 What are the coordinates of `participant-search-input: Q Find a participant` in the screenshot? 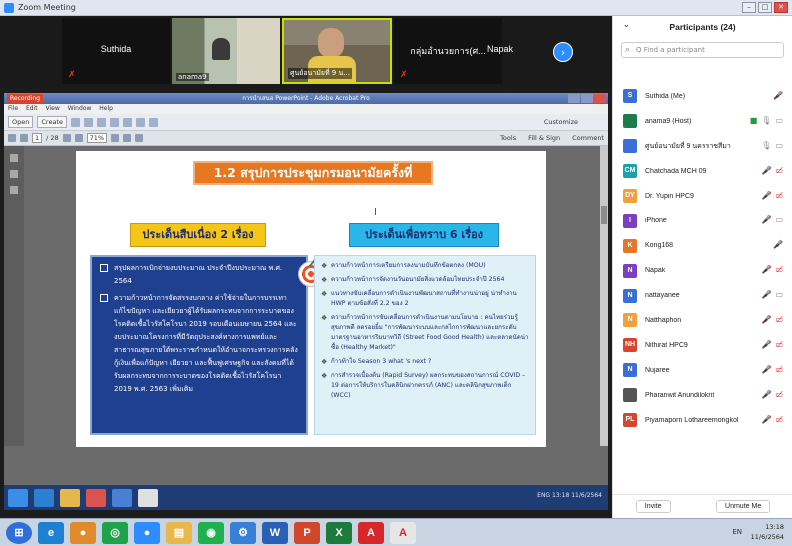 It's located at (702, 50).